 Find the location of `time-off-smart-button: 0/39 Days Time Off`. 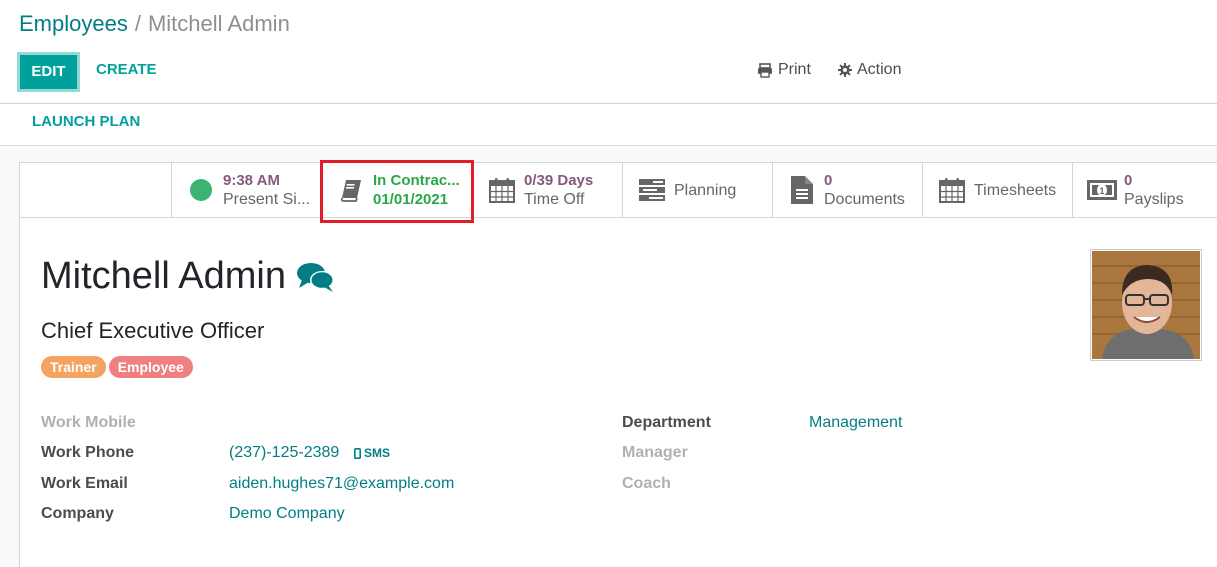

time-off-smart-button: 0/39 Days Time Off is located at coordinates (547, 190).